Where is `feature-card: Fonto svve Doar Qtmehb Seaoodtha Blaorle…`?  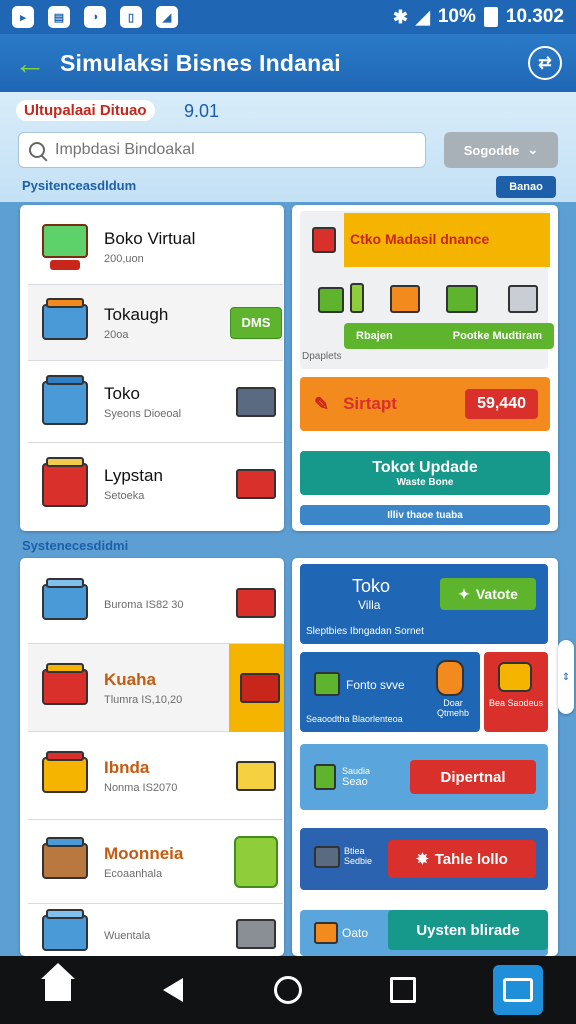
feature-card: Fonto svve Doar Qtmehb Seaoodtha Blaorle… is located at coordinates (390, 692).